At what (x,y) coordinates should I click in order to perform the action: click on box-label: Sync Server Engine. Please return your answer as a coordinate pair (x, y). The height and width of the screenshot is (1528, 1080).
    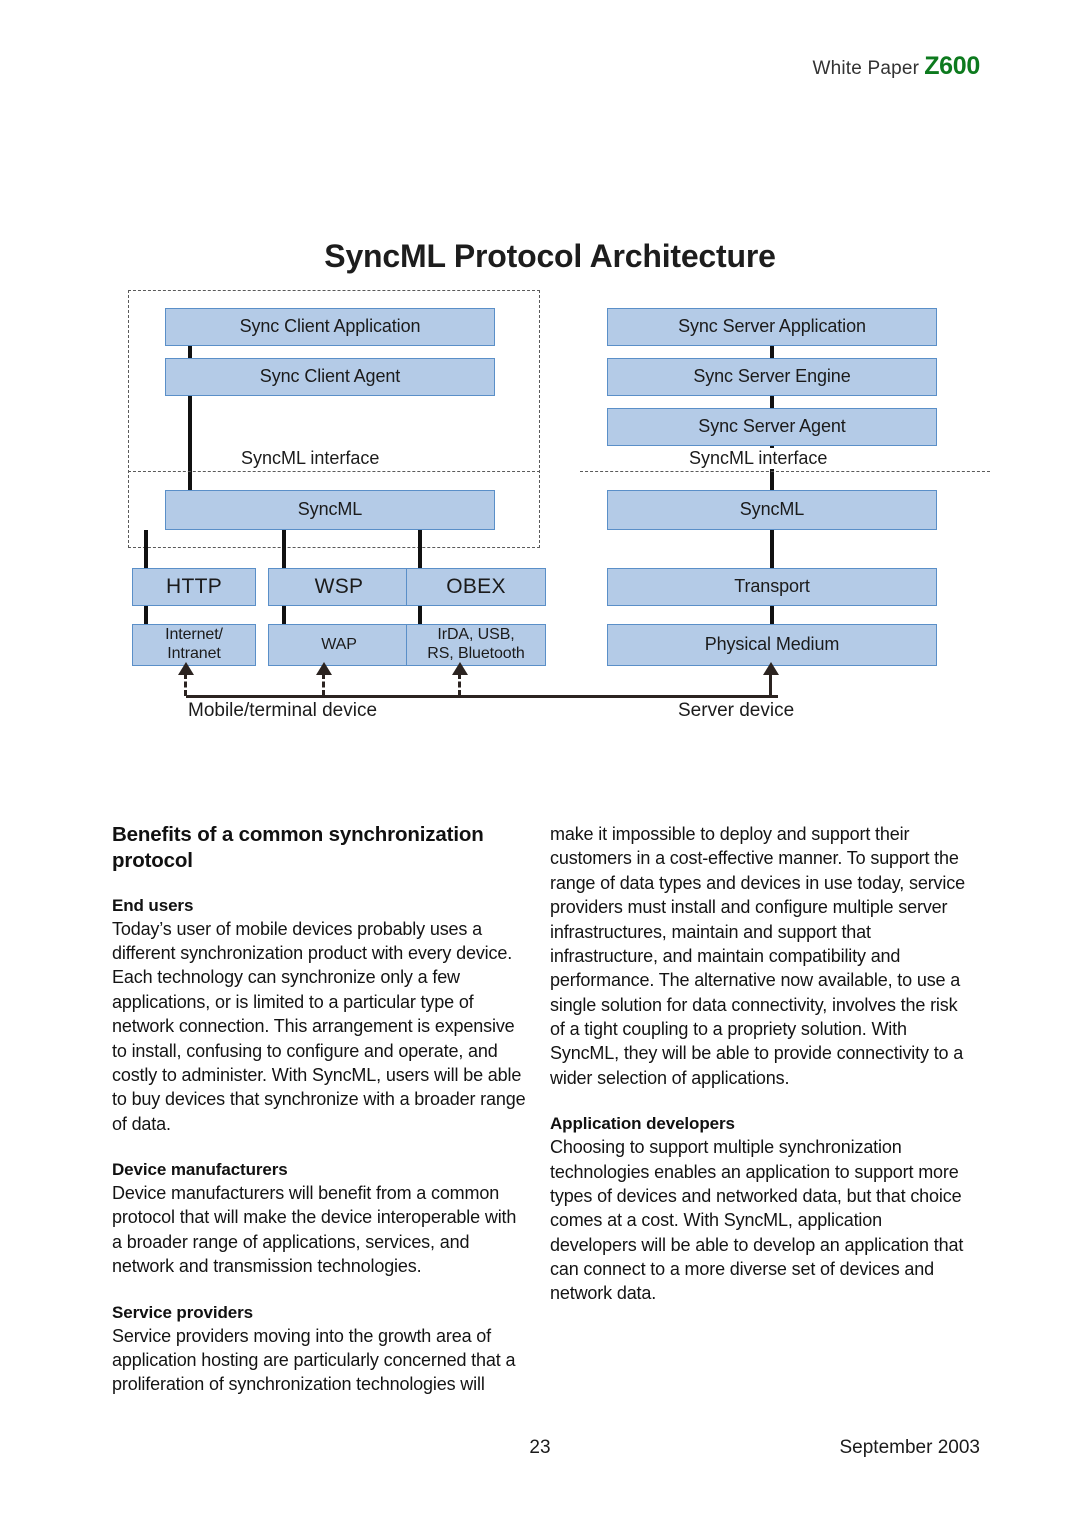
    Looking at the image, I should click on (772, 376).